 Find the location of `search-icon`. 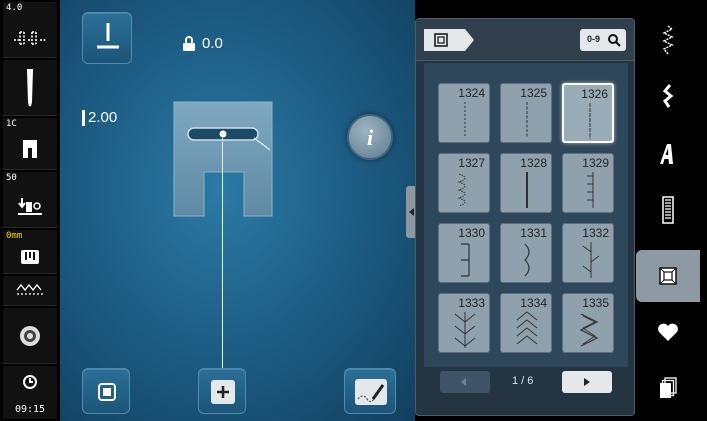

search-icon is located at coordinates (614, 40).